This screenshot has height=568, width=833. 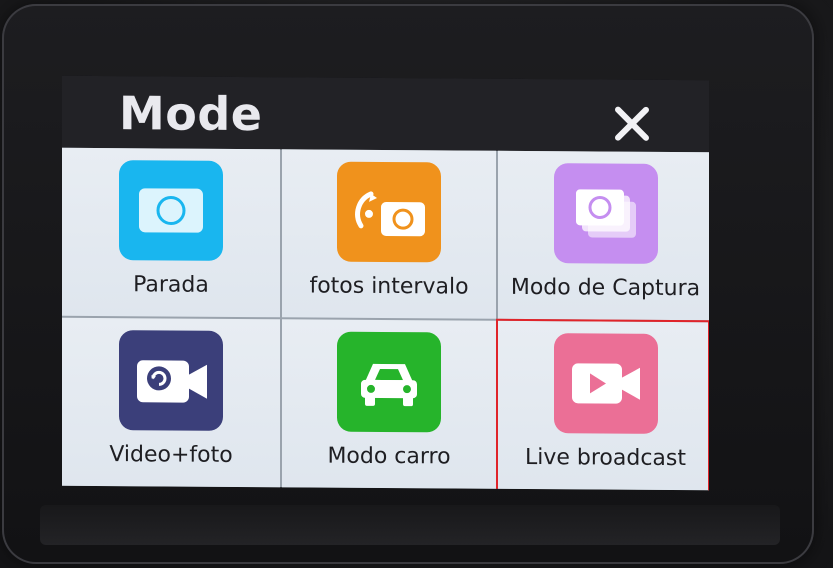 I want to click on mode-label-video-foto: Video+foto, so click(x=171, y=455).